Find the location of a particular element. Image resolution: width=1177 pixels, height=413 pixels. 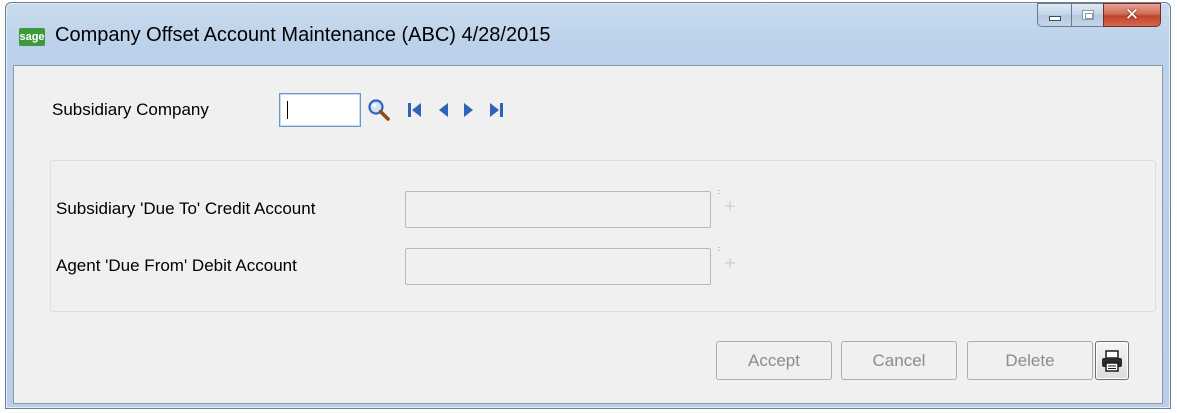

debit-account-input is located at coordinates (558, 266).